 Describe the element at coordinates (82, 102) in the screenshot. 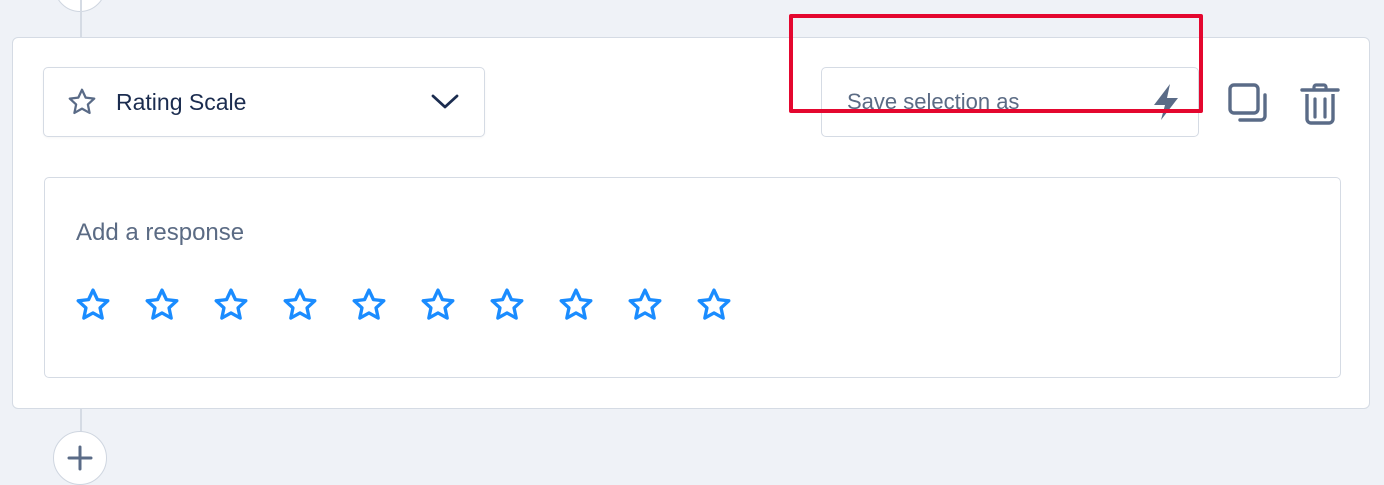

I see `star-outline-icon` at that location.